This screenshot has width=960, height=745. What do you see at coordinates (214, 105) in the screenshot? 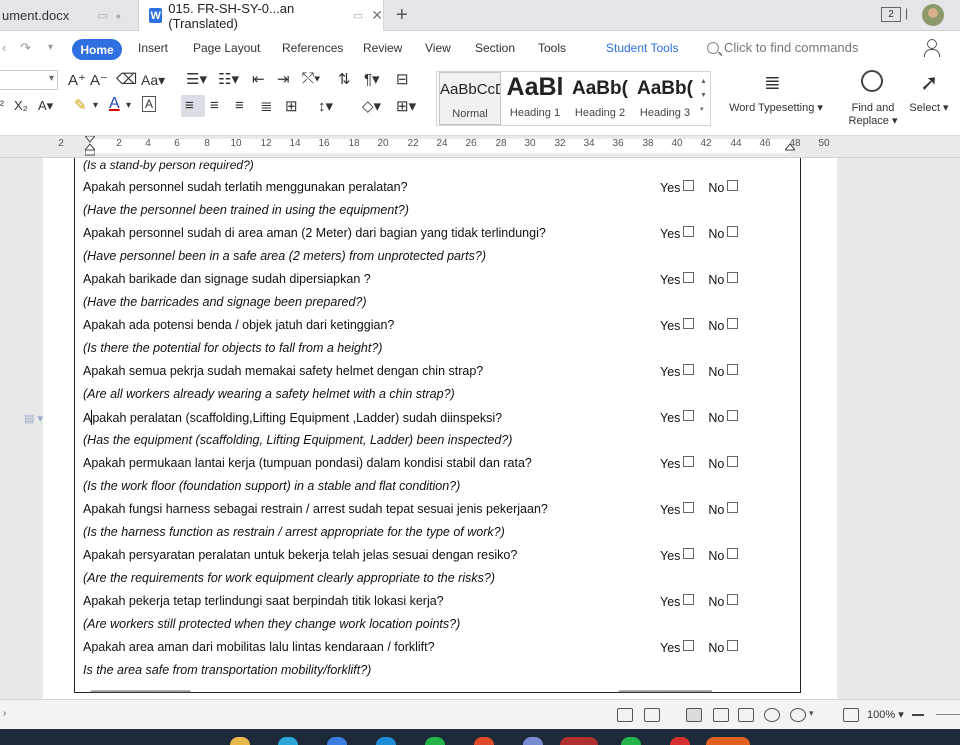
I see `align-center-icon: ≡` at bounding box center [214, 105].